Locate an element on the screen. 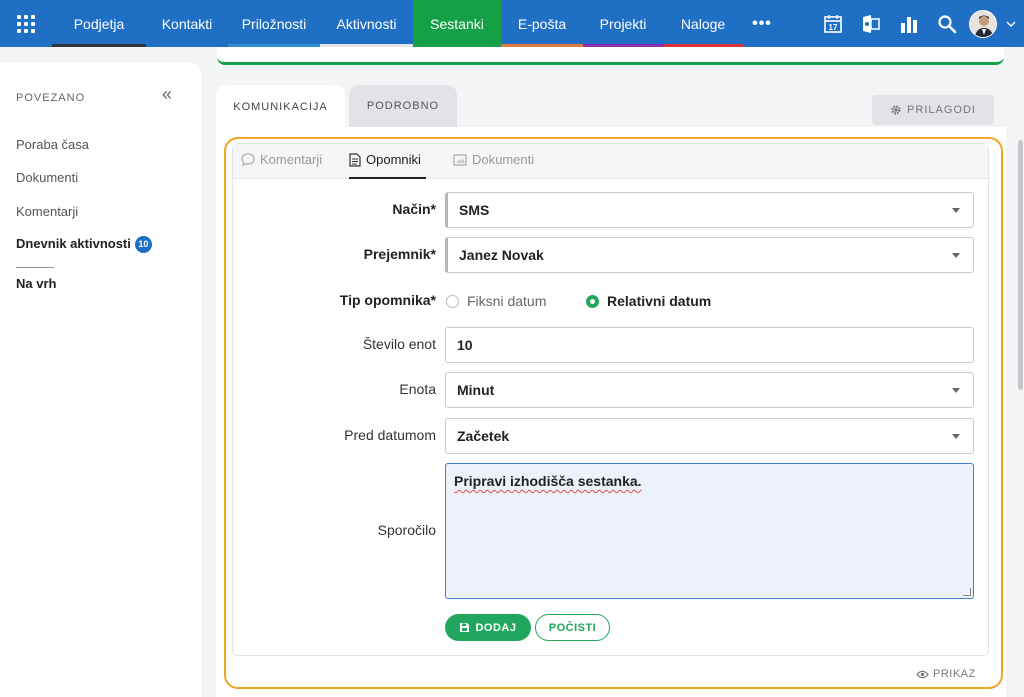 The width and height of the screenshot is (1024, 697). sidebar-title: POVEZANO is located at coordinates (51, 98).